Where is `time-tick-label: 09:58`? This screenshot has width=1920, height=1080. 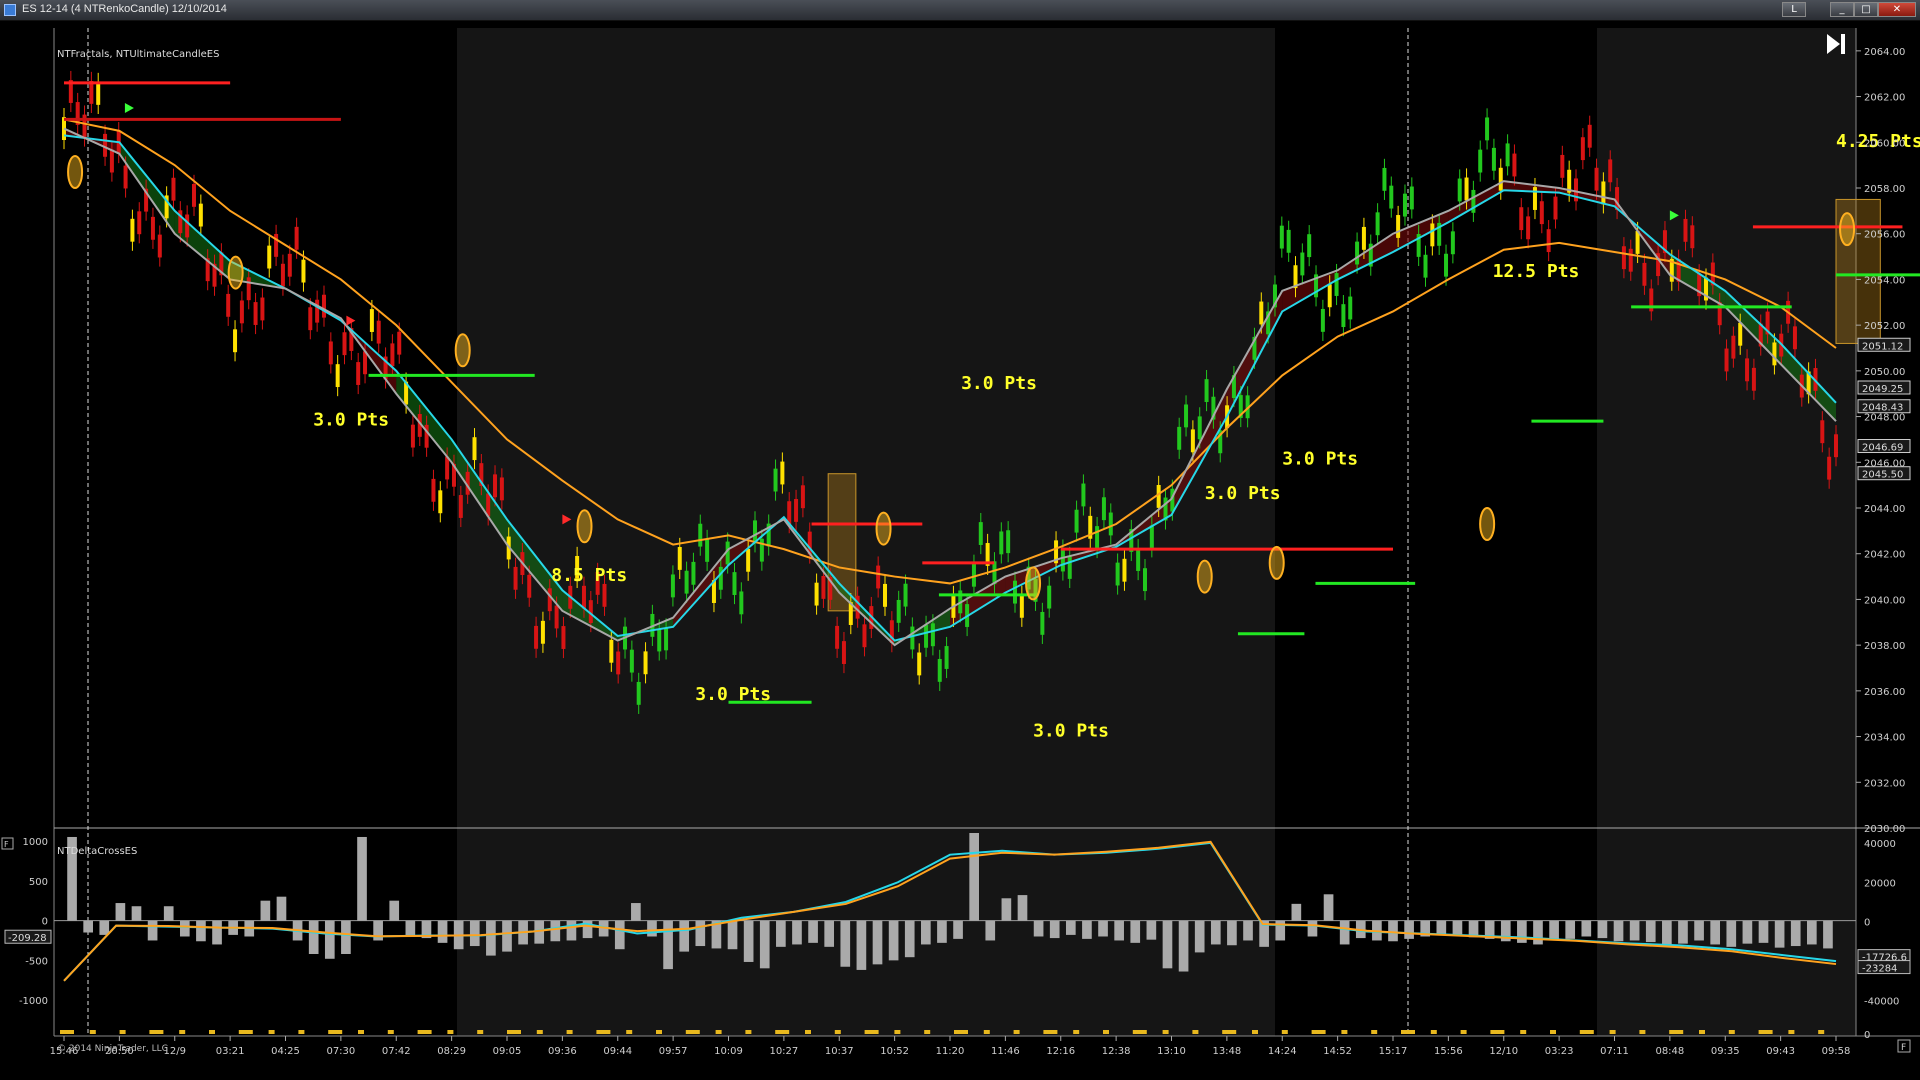 time-tick-label: 09:58 is located at coordinates (1836, 1051).